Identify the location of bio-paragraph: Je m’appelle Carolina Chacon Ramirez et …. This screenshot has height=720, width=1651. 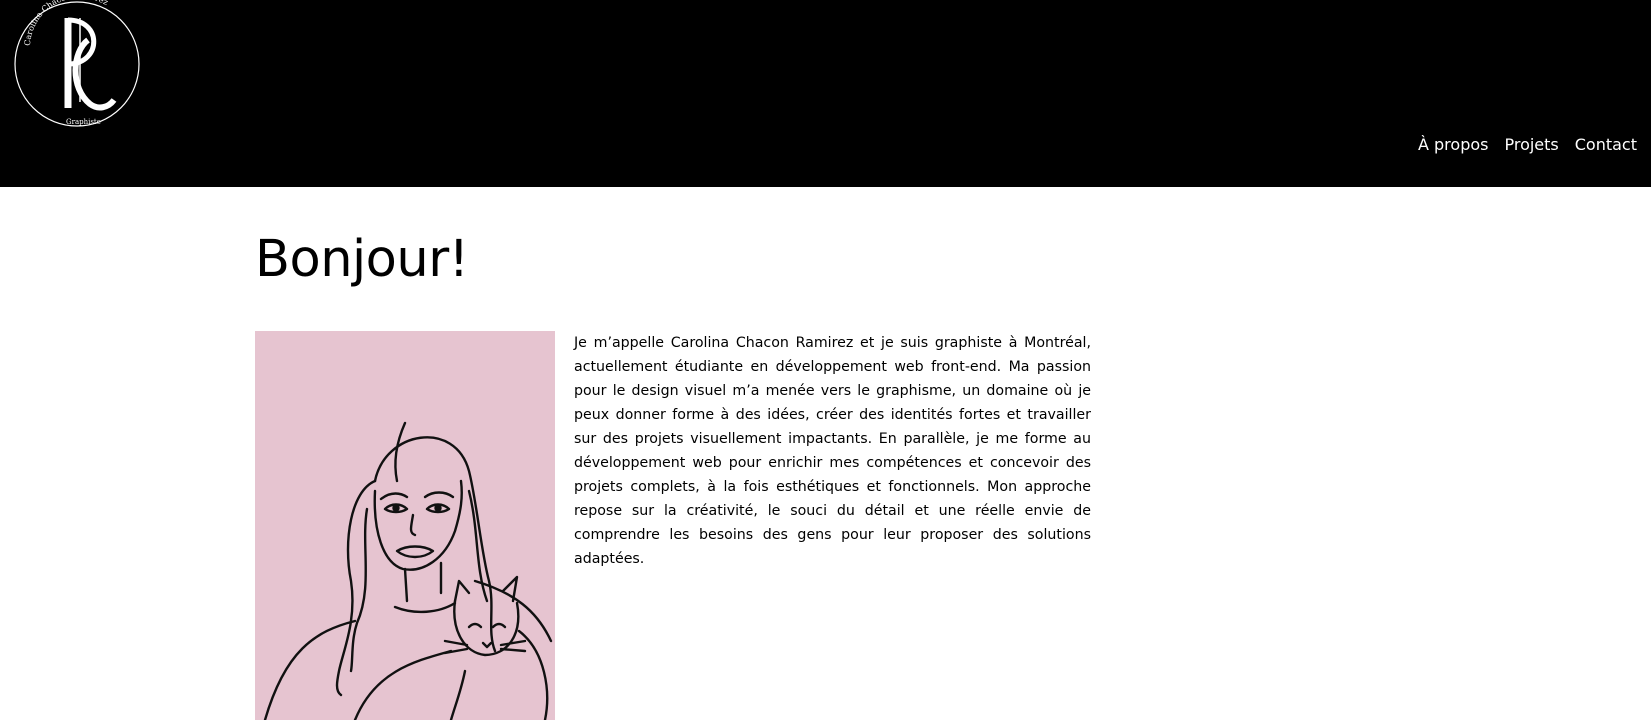
(832, 451).